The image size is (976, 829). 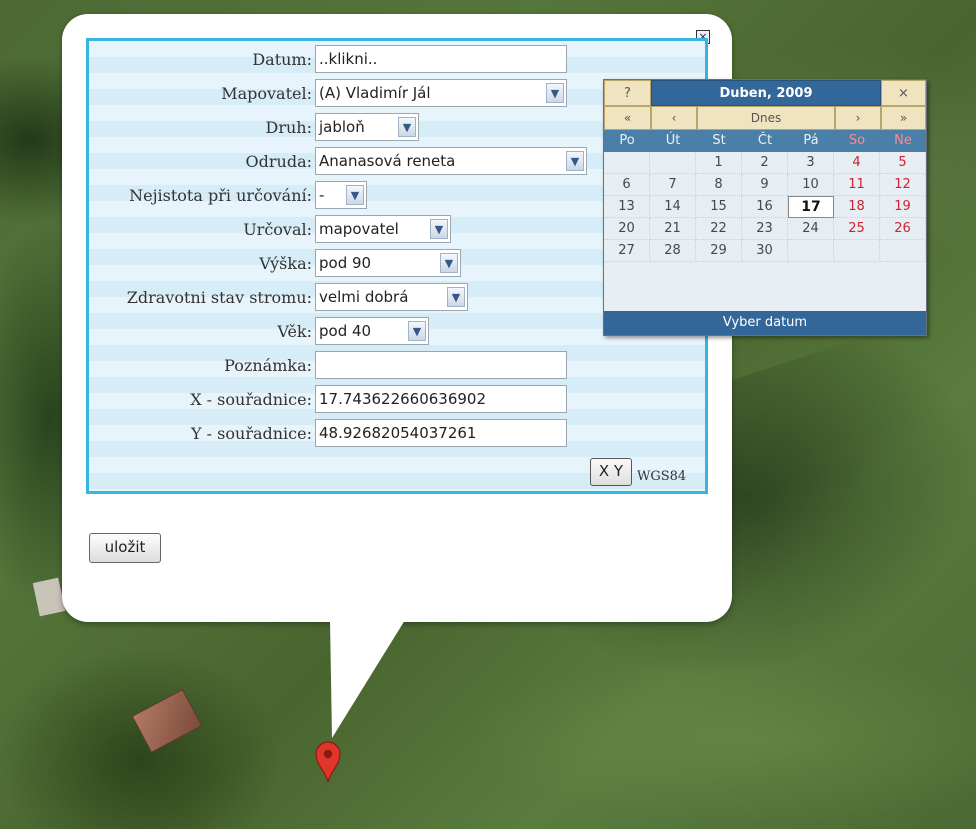 I want to click on calendar-day: 23, so click(x=765, y=229).